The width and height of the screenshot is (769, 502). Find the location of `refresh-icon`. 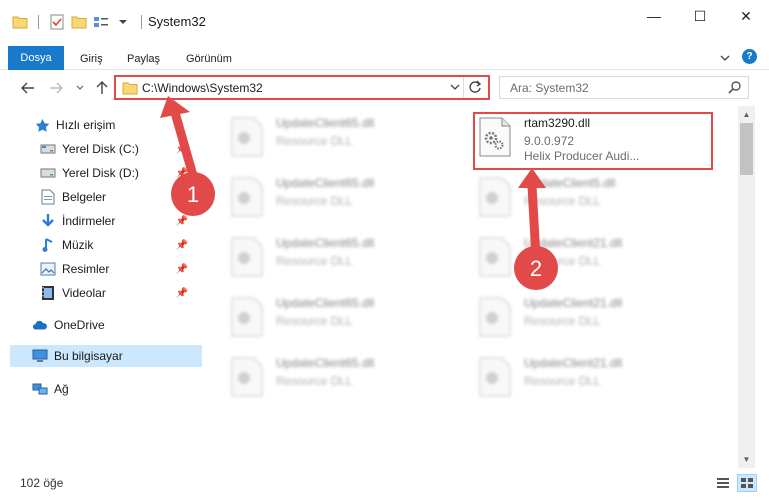

refresh-icon is located at coordinates (475, 86).